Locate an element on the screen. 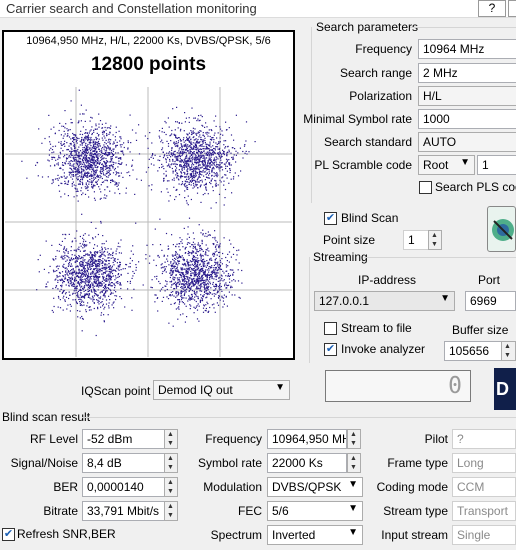 The image size is (516, 550). buffer-size-input: 105656 is located at coordinates (473, 351).